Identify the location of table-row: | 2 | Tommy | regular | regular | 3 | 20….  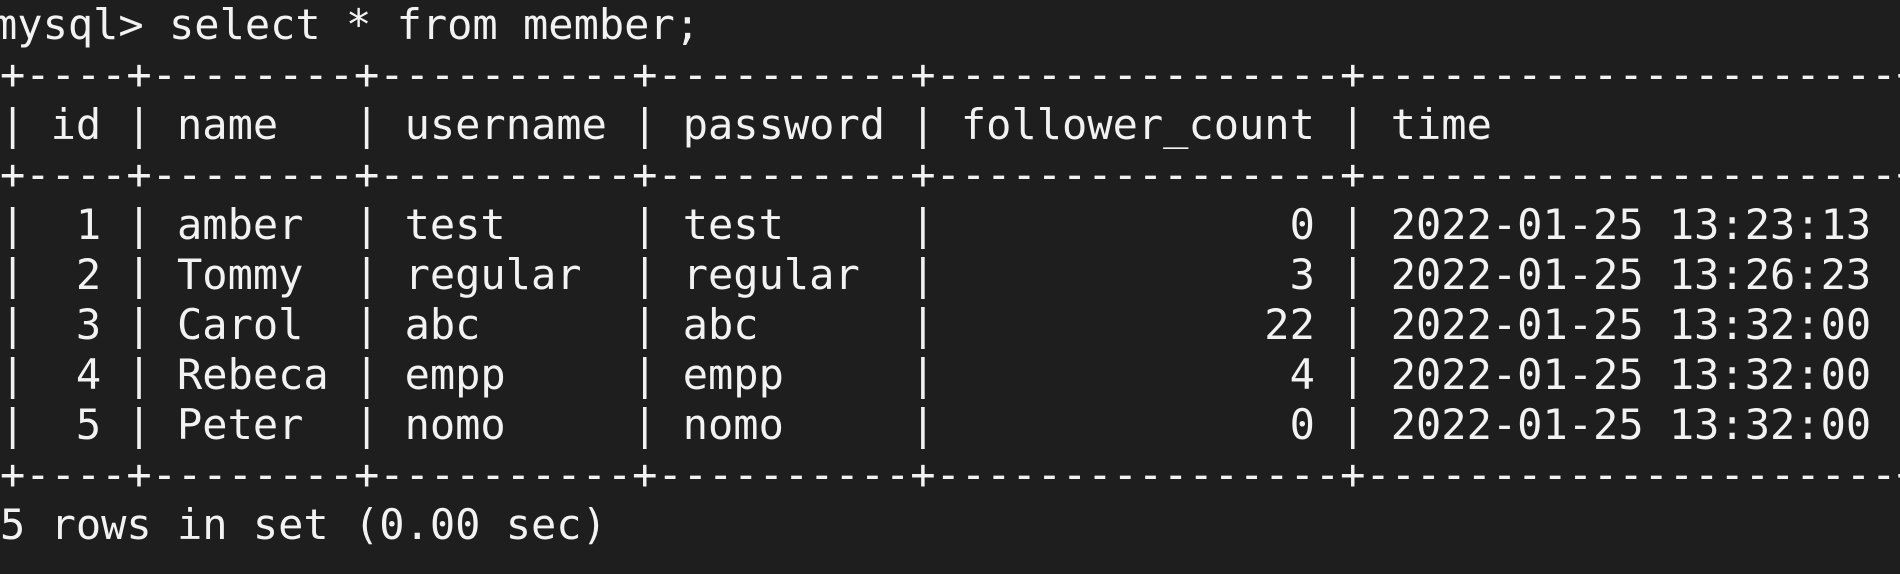
(950, 274).